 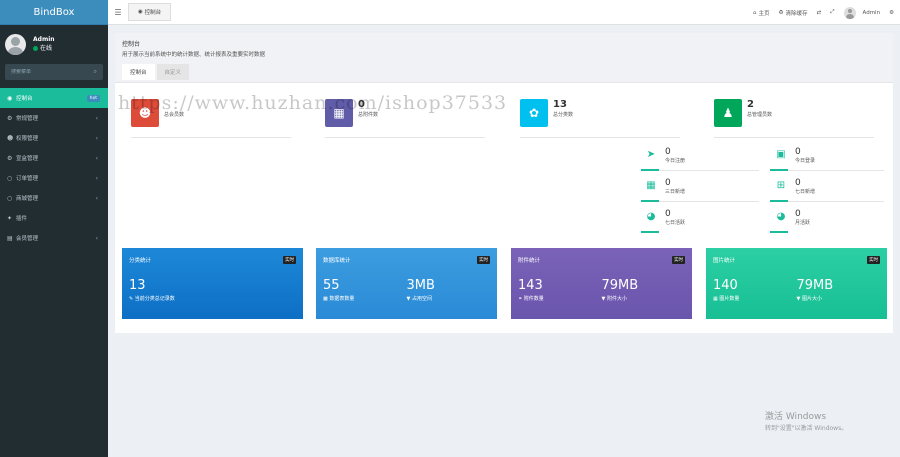 I want to click on stat-attachment: 附件统计 实时 143 ⚭ 附件数量 79MB ▼ 附件大小, so click(x=601, y=283).